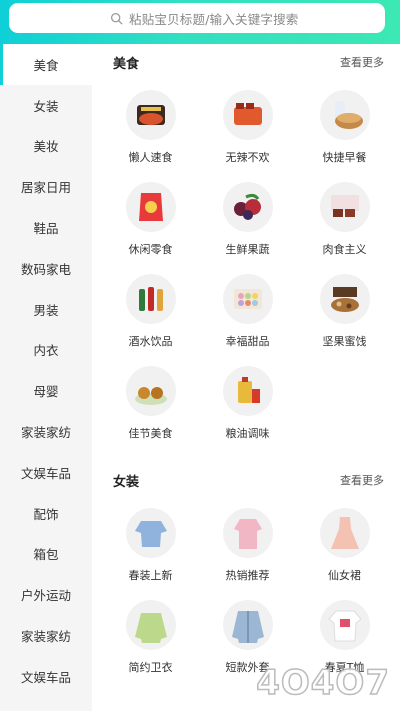  I want to click on subcategory-spring-new: 春装上新, so click(150, 544).